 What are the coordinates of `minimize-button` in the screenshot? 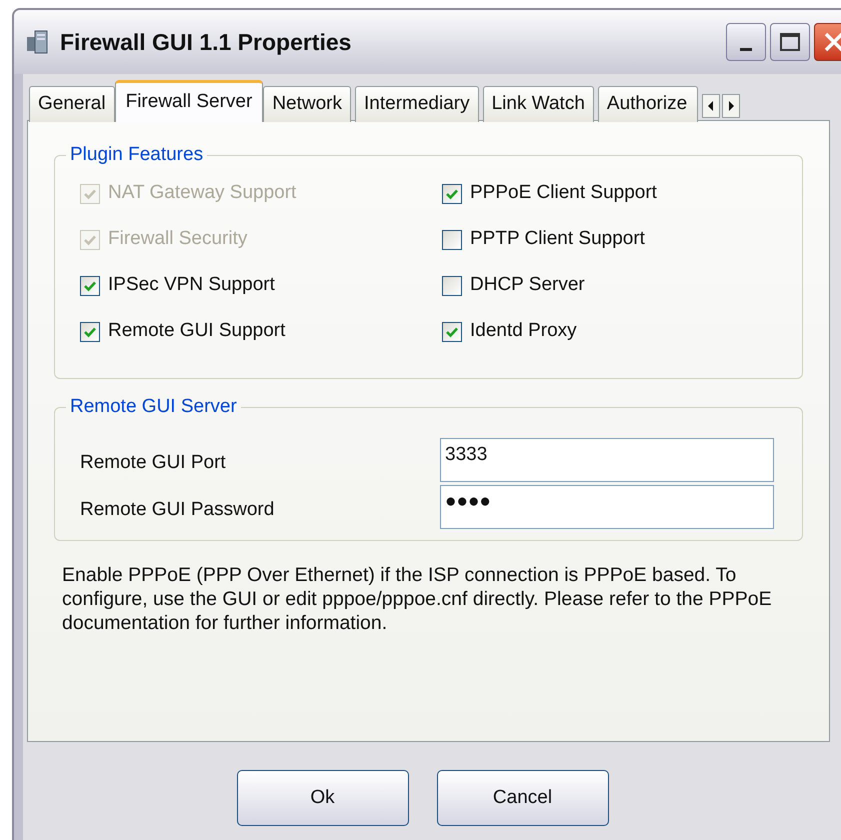 It's located at (746, 42).